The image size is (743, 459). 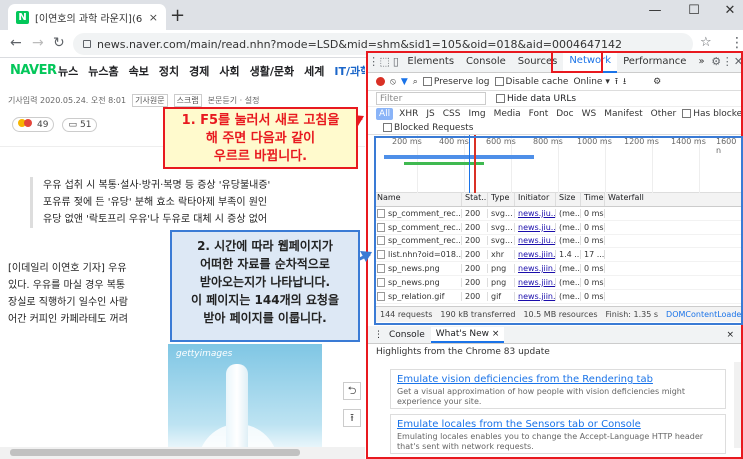 I want to click on annotation-arrows, so click(x=354, y=191).